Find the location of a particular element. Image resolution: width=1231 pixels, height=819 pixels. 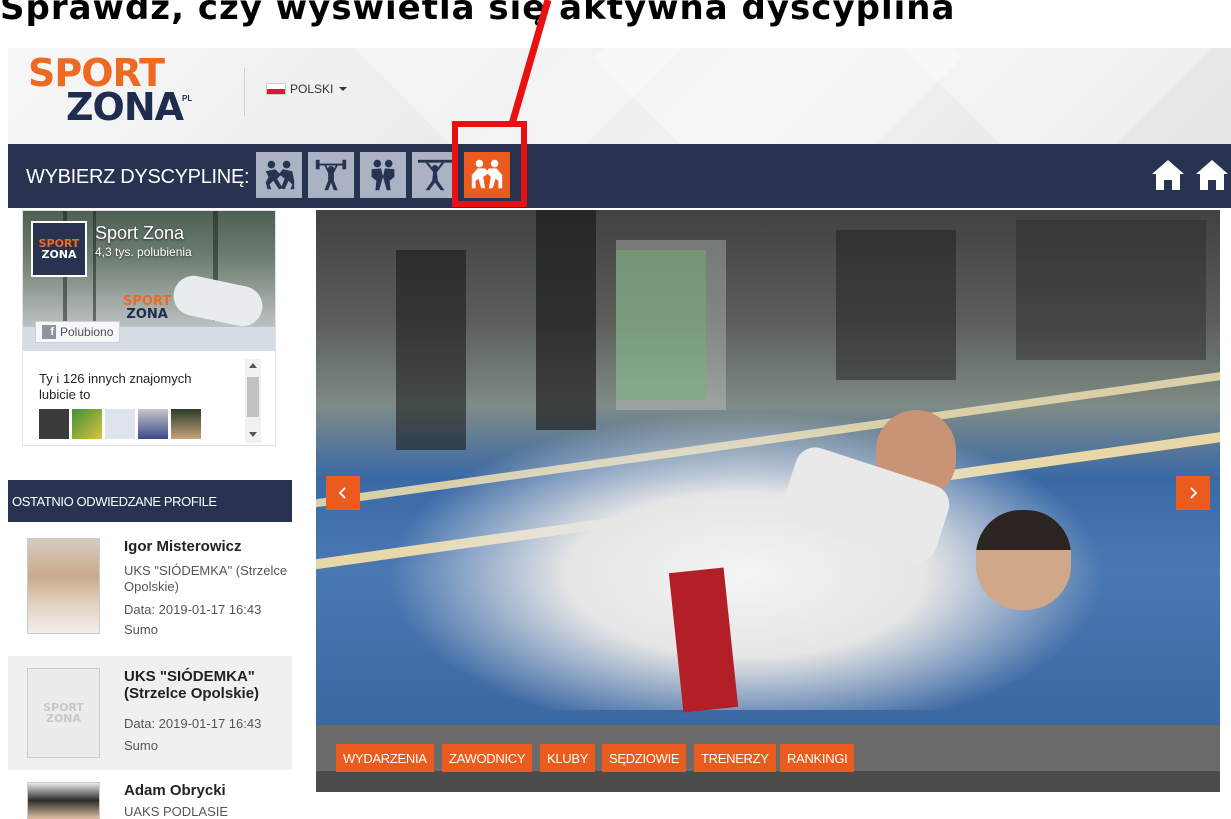

header-divider is located at coordinates (244, 92).